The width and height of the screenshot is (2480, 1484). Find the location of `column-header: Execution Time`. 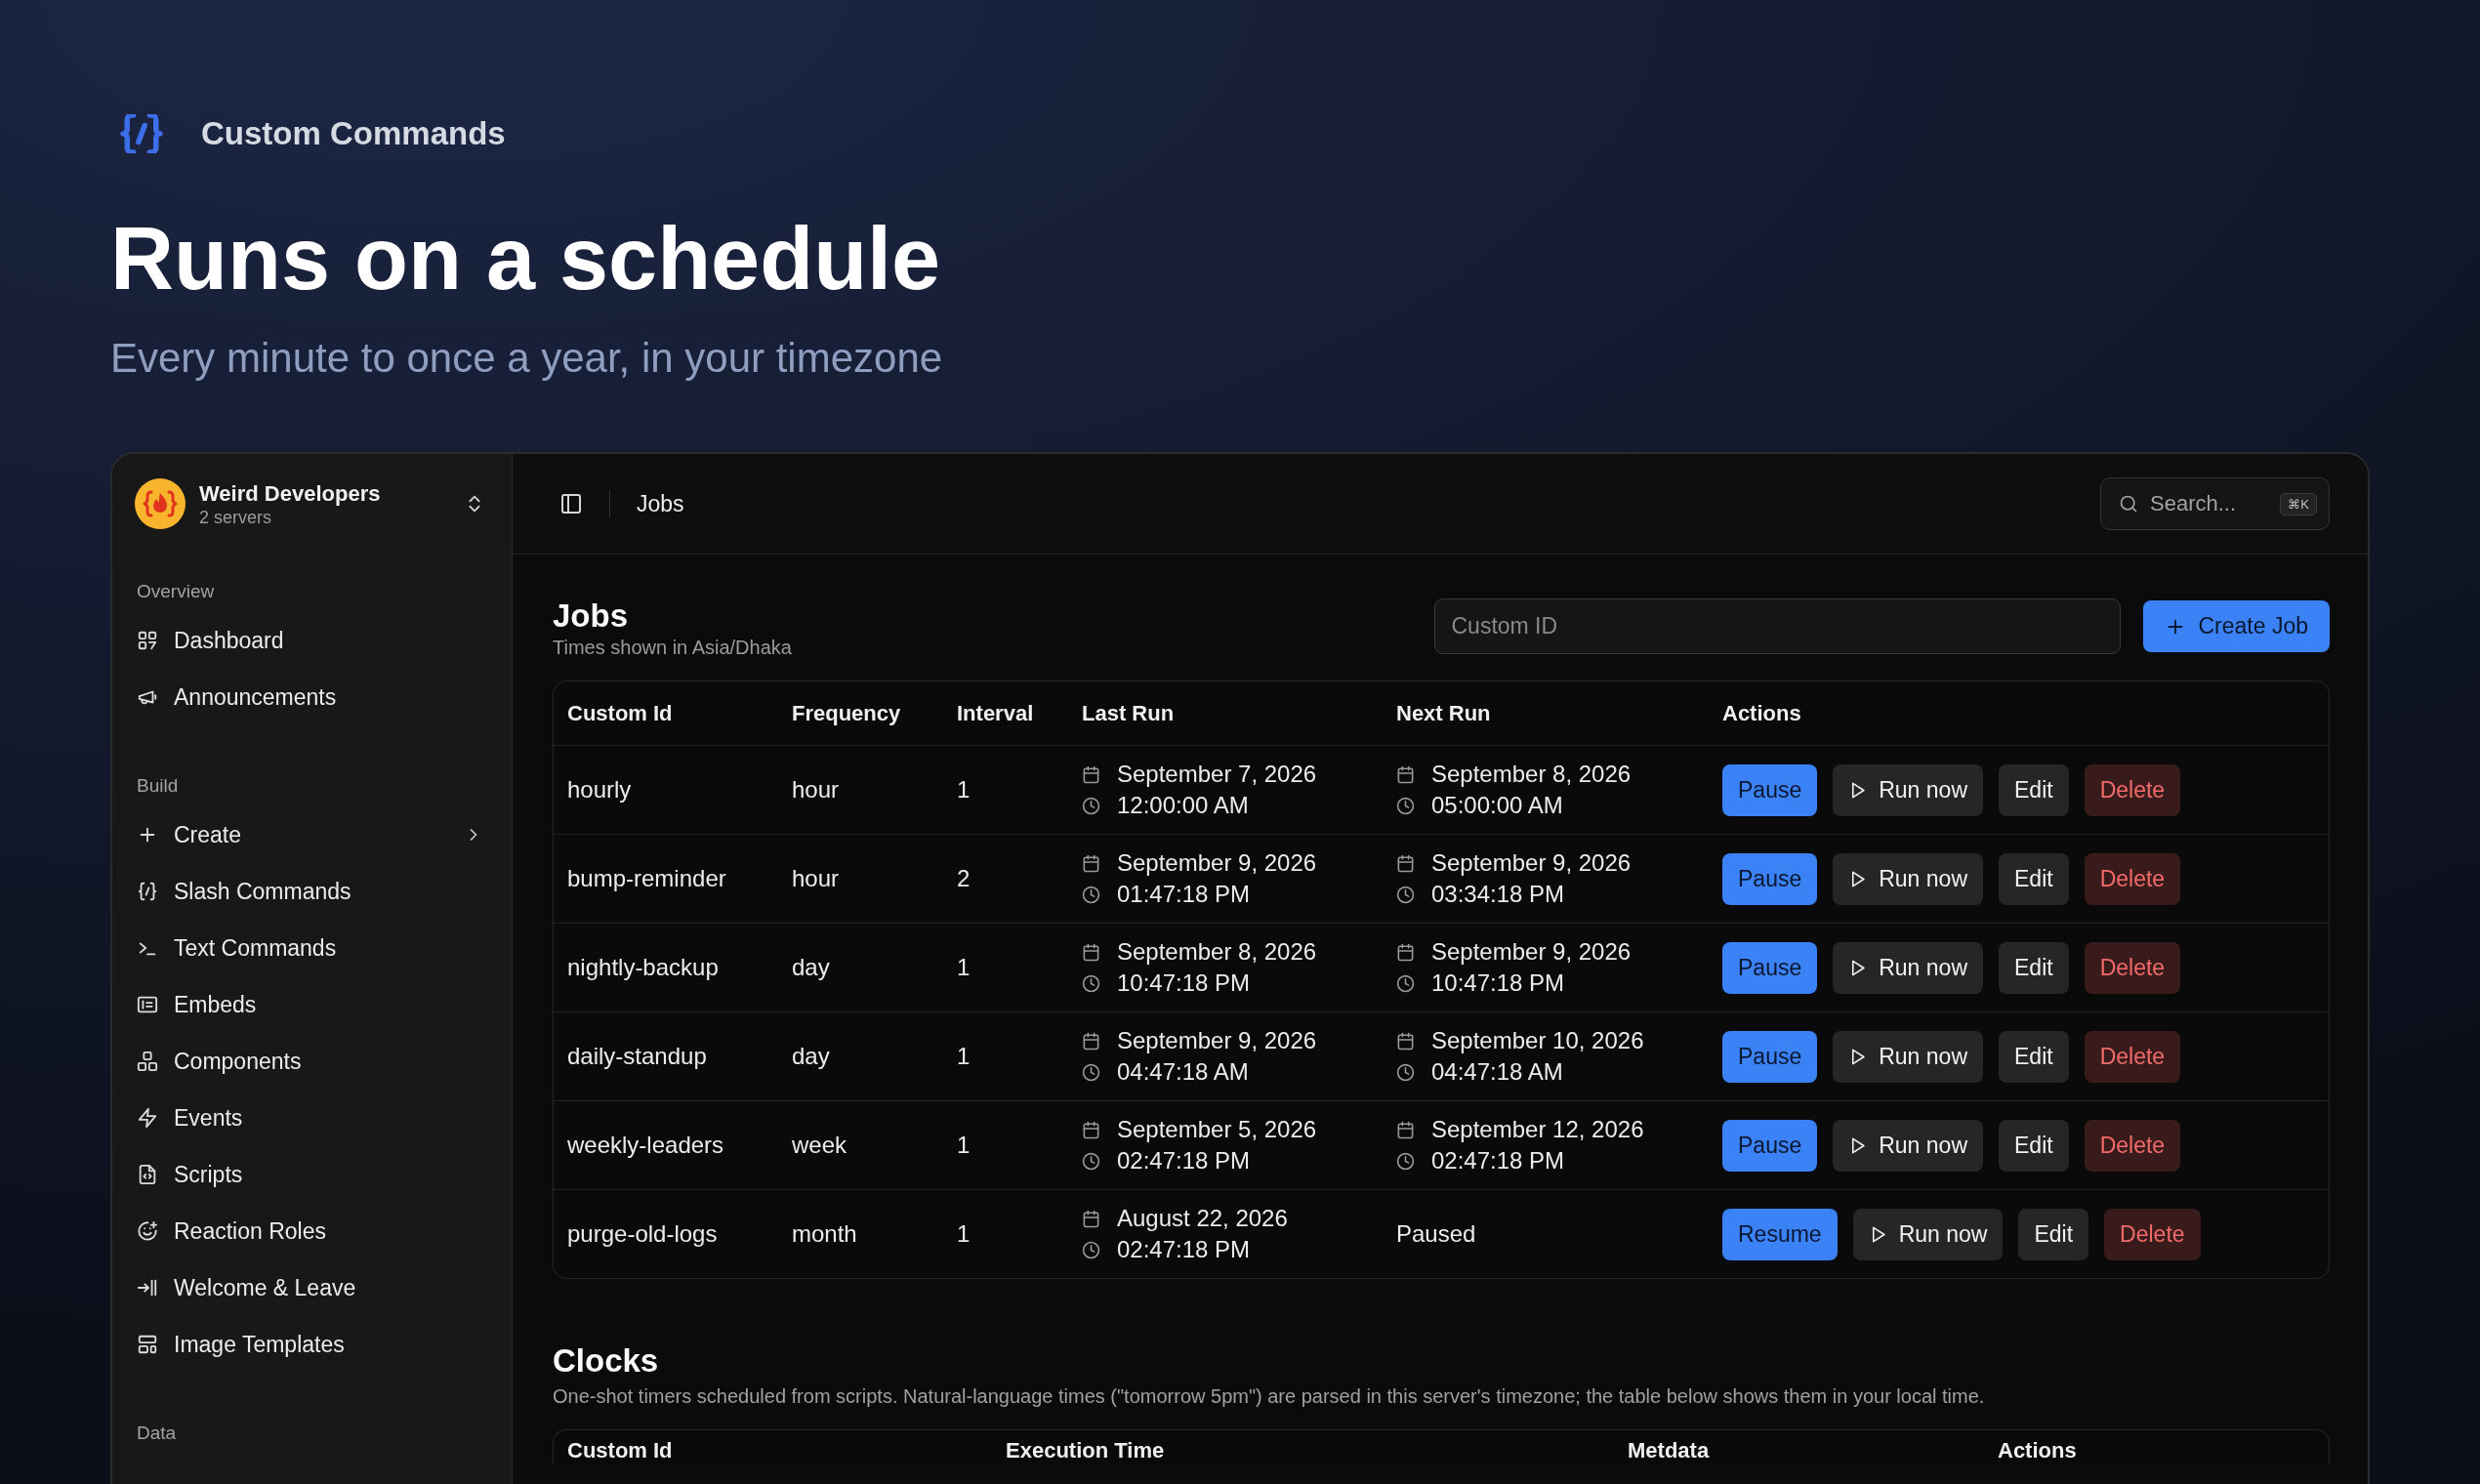

column-header: Execution Time is located at coordinates (1085, 1451).